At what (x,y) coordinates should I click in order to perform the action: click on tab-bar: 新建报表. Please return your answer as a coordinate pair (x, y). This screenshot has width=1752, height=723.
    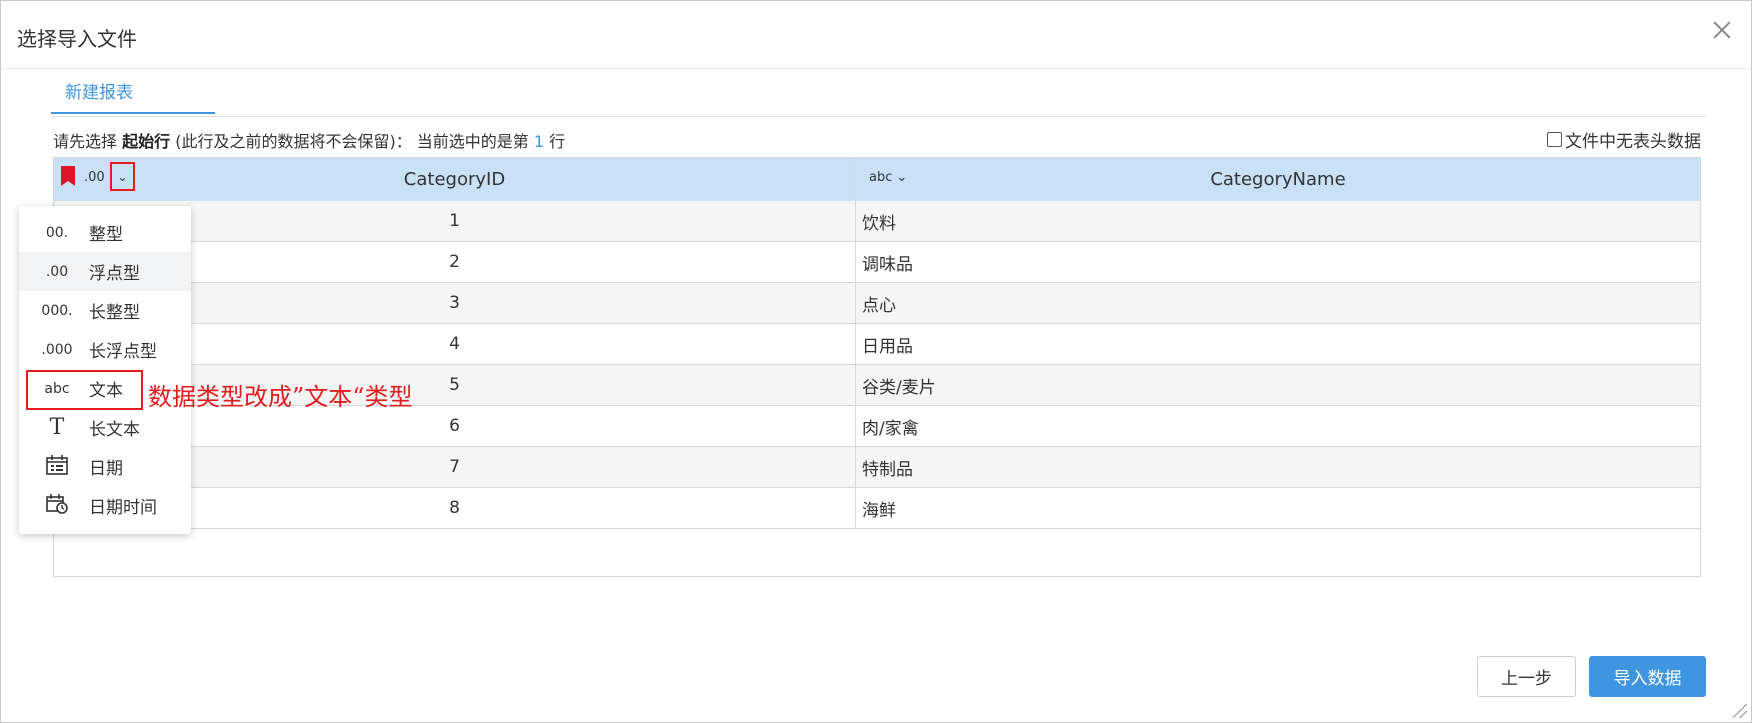
    Looking at the image, I should click on (878, 93).